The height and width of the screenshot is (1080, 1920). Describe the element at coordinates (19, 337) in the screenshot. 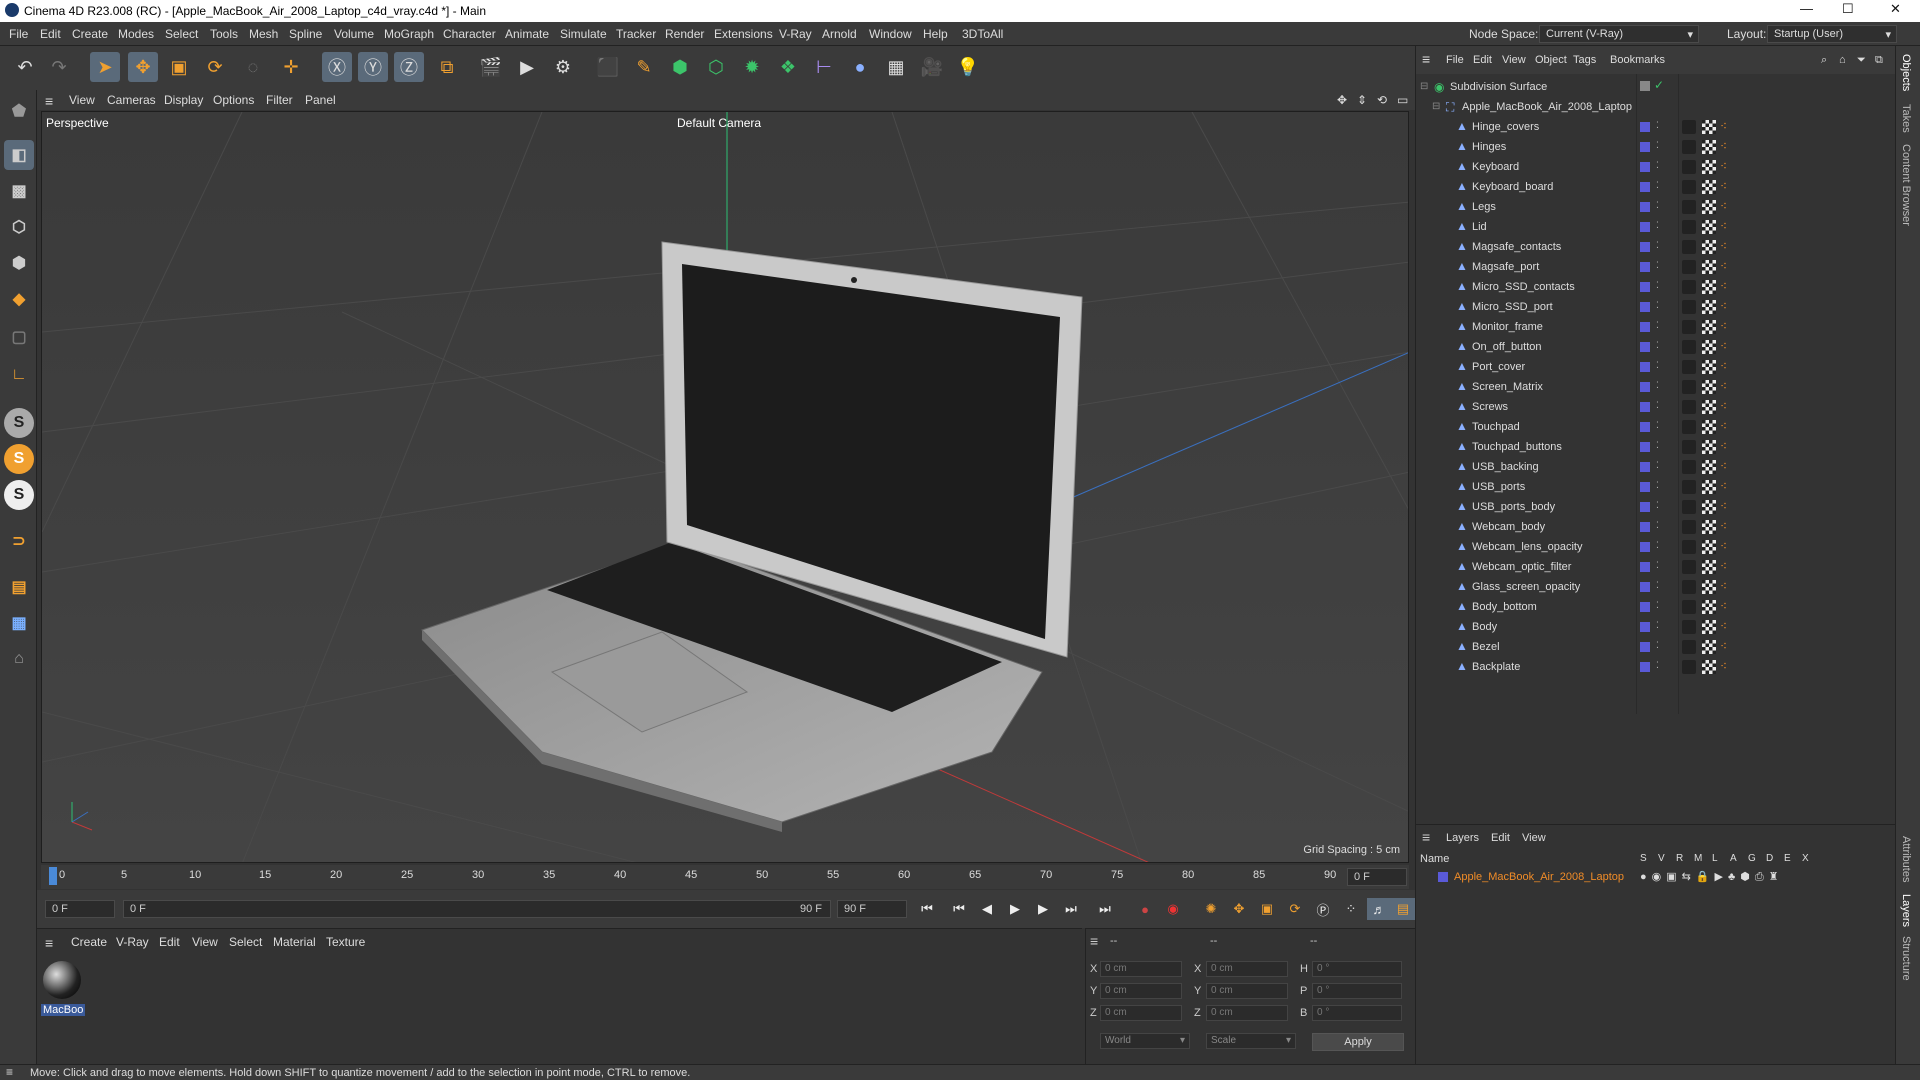

I see `uv-mode-icon: ▢` at that location.